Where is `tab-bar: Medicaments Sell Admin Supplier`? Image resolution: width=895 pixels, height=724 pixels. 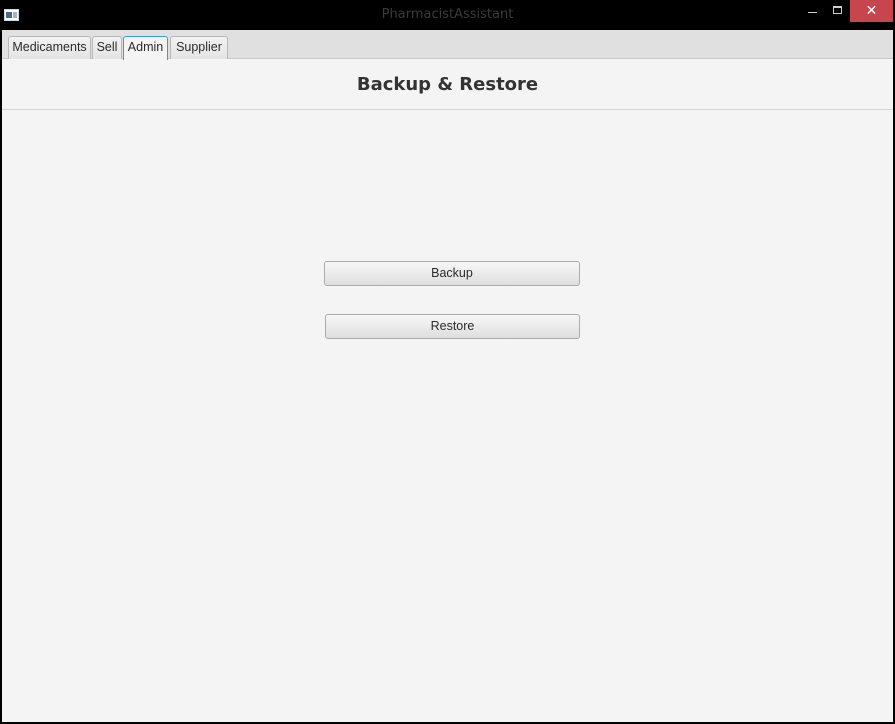 tab-bar: Medicaments Sell Admin Supplier is located at coordinates (447, 45).